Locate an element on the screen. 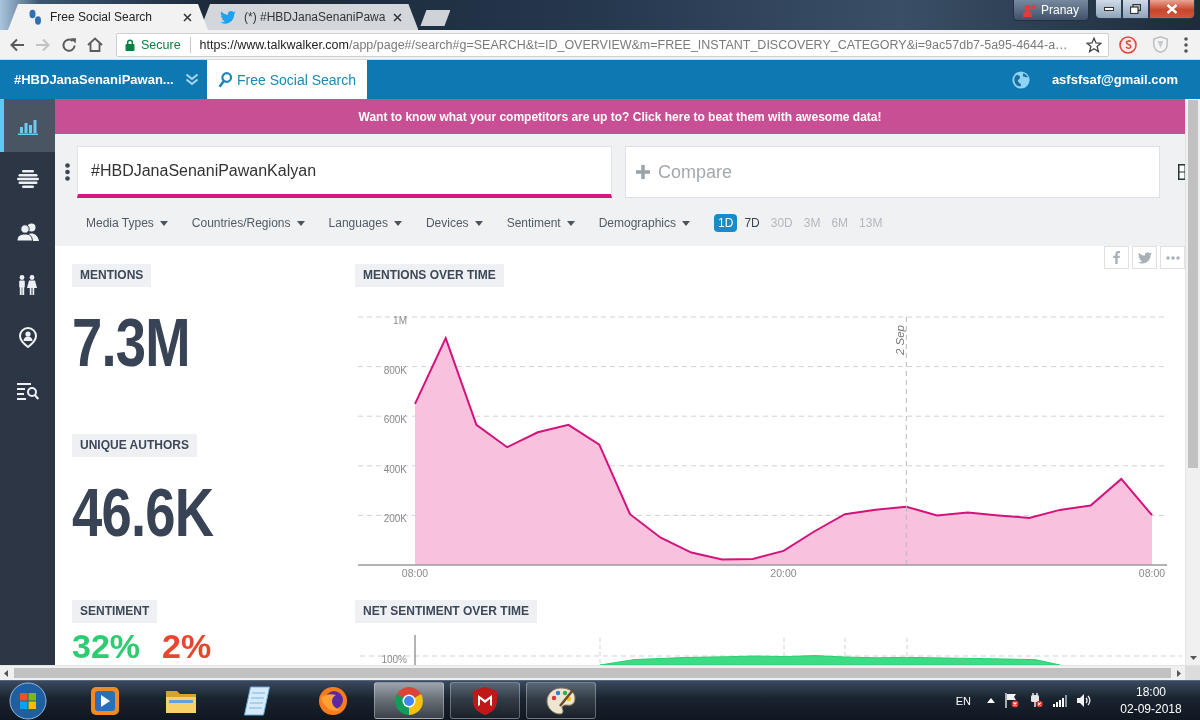 This screenshot has width=1200, height=720. axis-tick-label: 400K is located at coordinates (395, 469).